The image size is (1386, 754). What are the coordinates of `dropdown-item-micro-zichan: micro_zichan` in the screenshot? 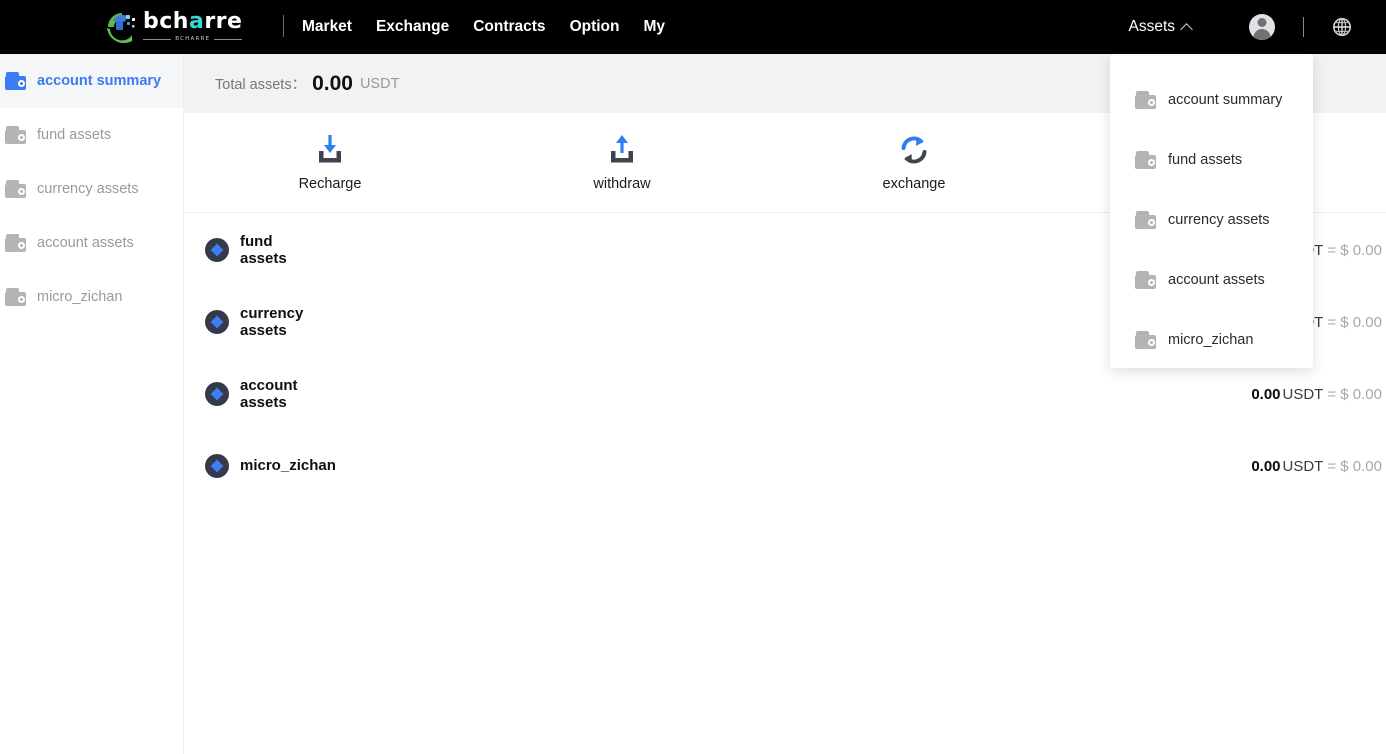 It's located at (1211, 340).